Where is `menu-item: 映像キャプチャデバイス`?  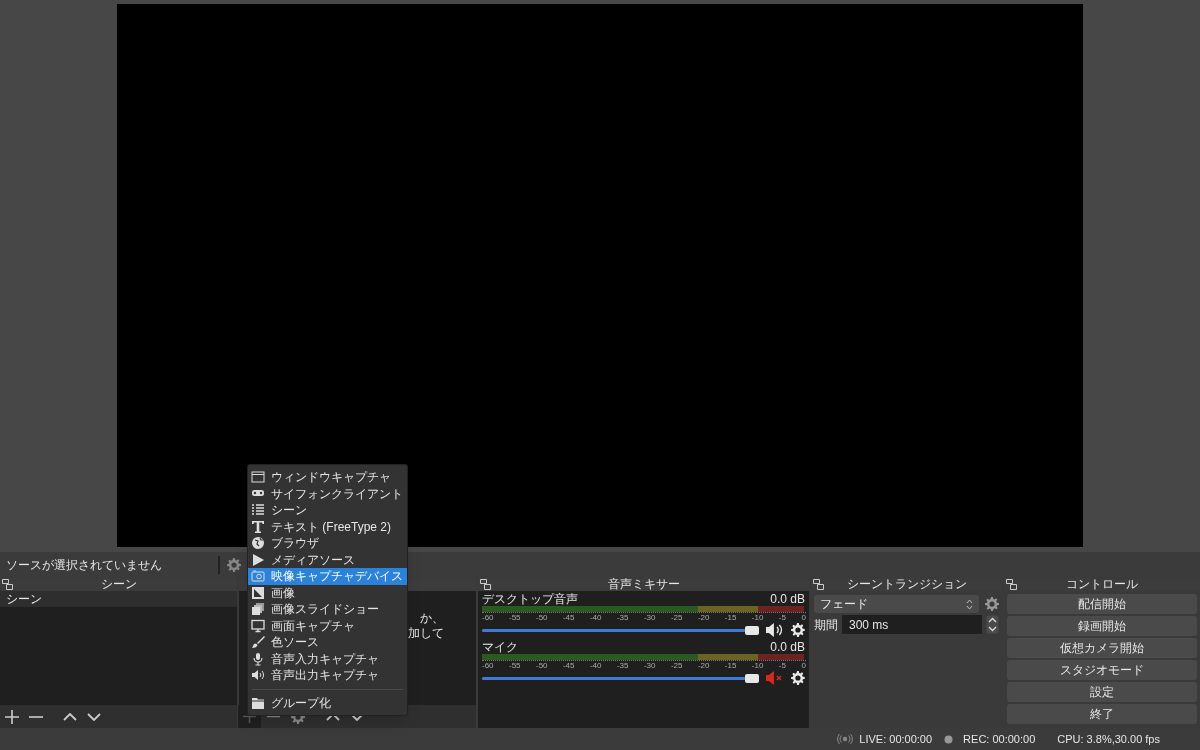
menu-item: 映像キャプチャデバイス is located at coordinates (327, 576).